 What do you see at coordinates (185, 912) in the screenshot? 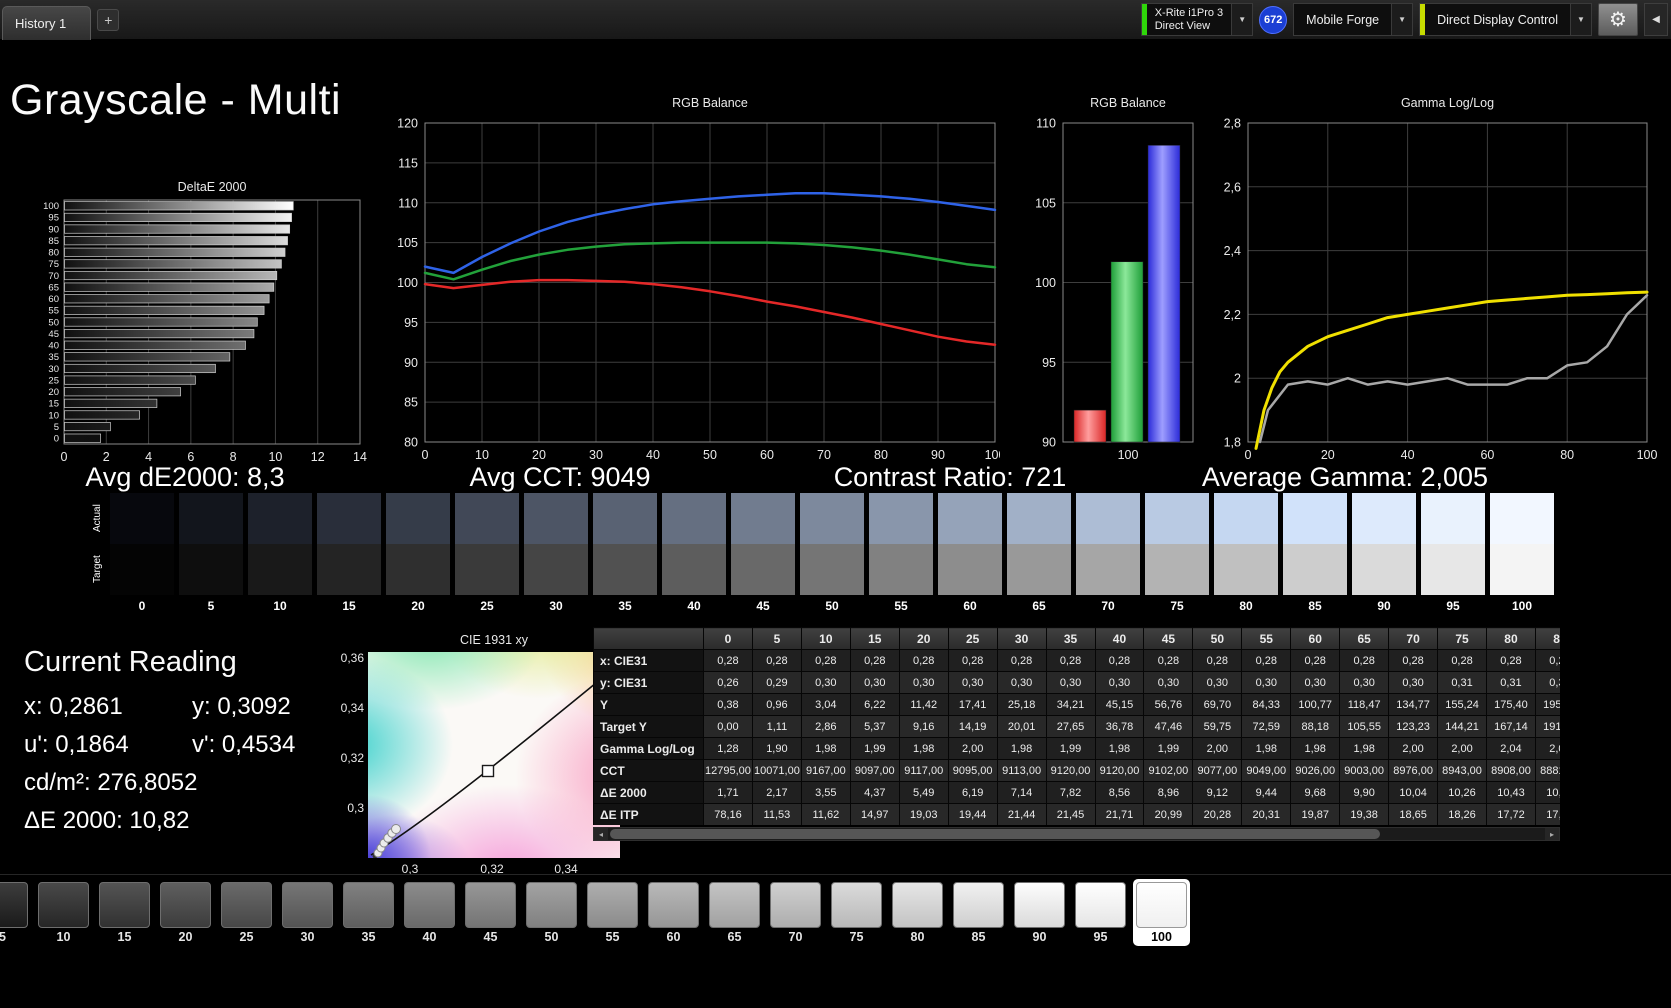
I see `patch-button-20: 20` at bounding box center [185, 912].